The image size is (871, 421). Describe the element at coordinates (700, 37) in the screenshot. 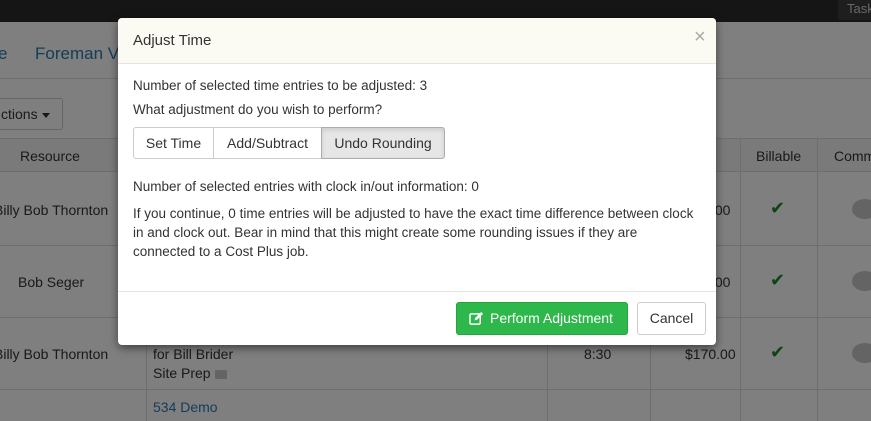

I see `close-icon: ×` at that location.